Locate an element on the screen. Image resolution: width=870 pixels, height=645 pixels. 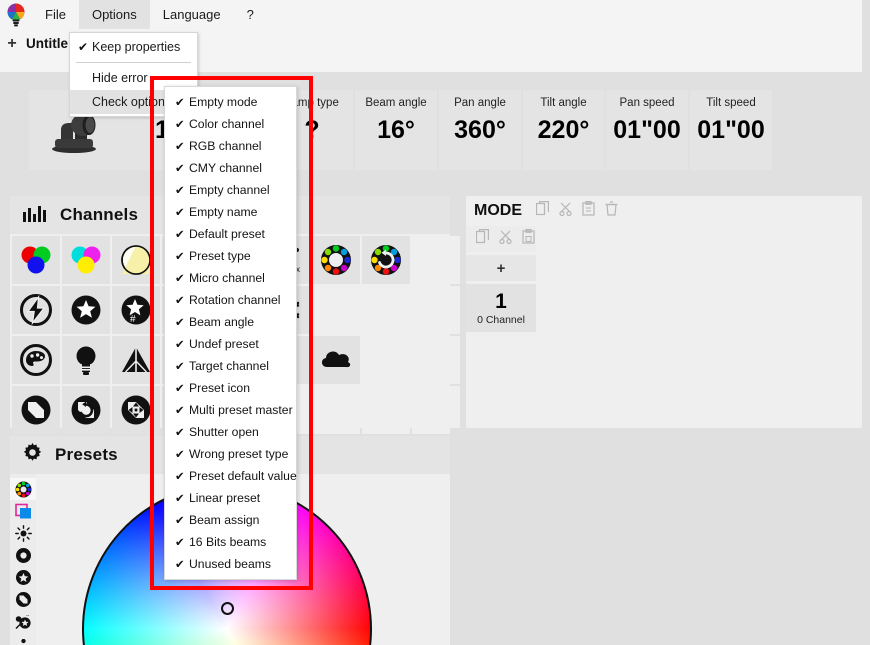
menu-option-keep-properties-label: Keep properties is located at coordinates (136, 47).